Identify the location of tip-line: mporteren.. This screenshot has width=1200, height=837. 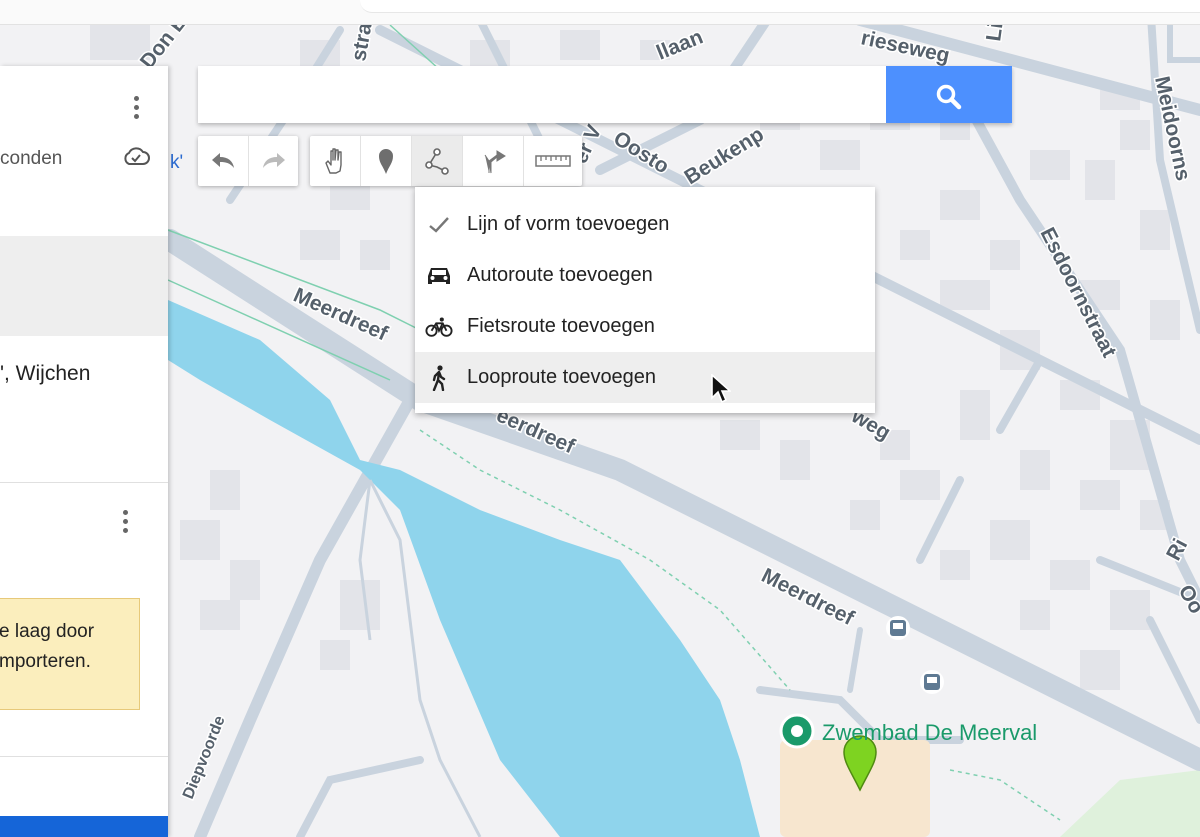
(45, 662).